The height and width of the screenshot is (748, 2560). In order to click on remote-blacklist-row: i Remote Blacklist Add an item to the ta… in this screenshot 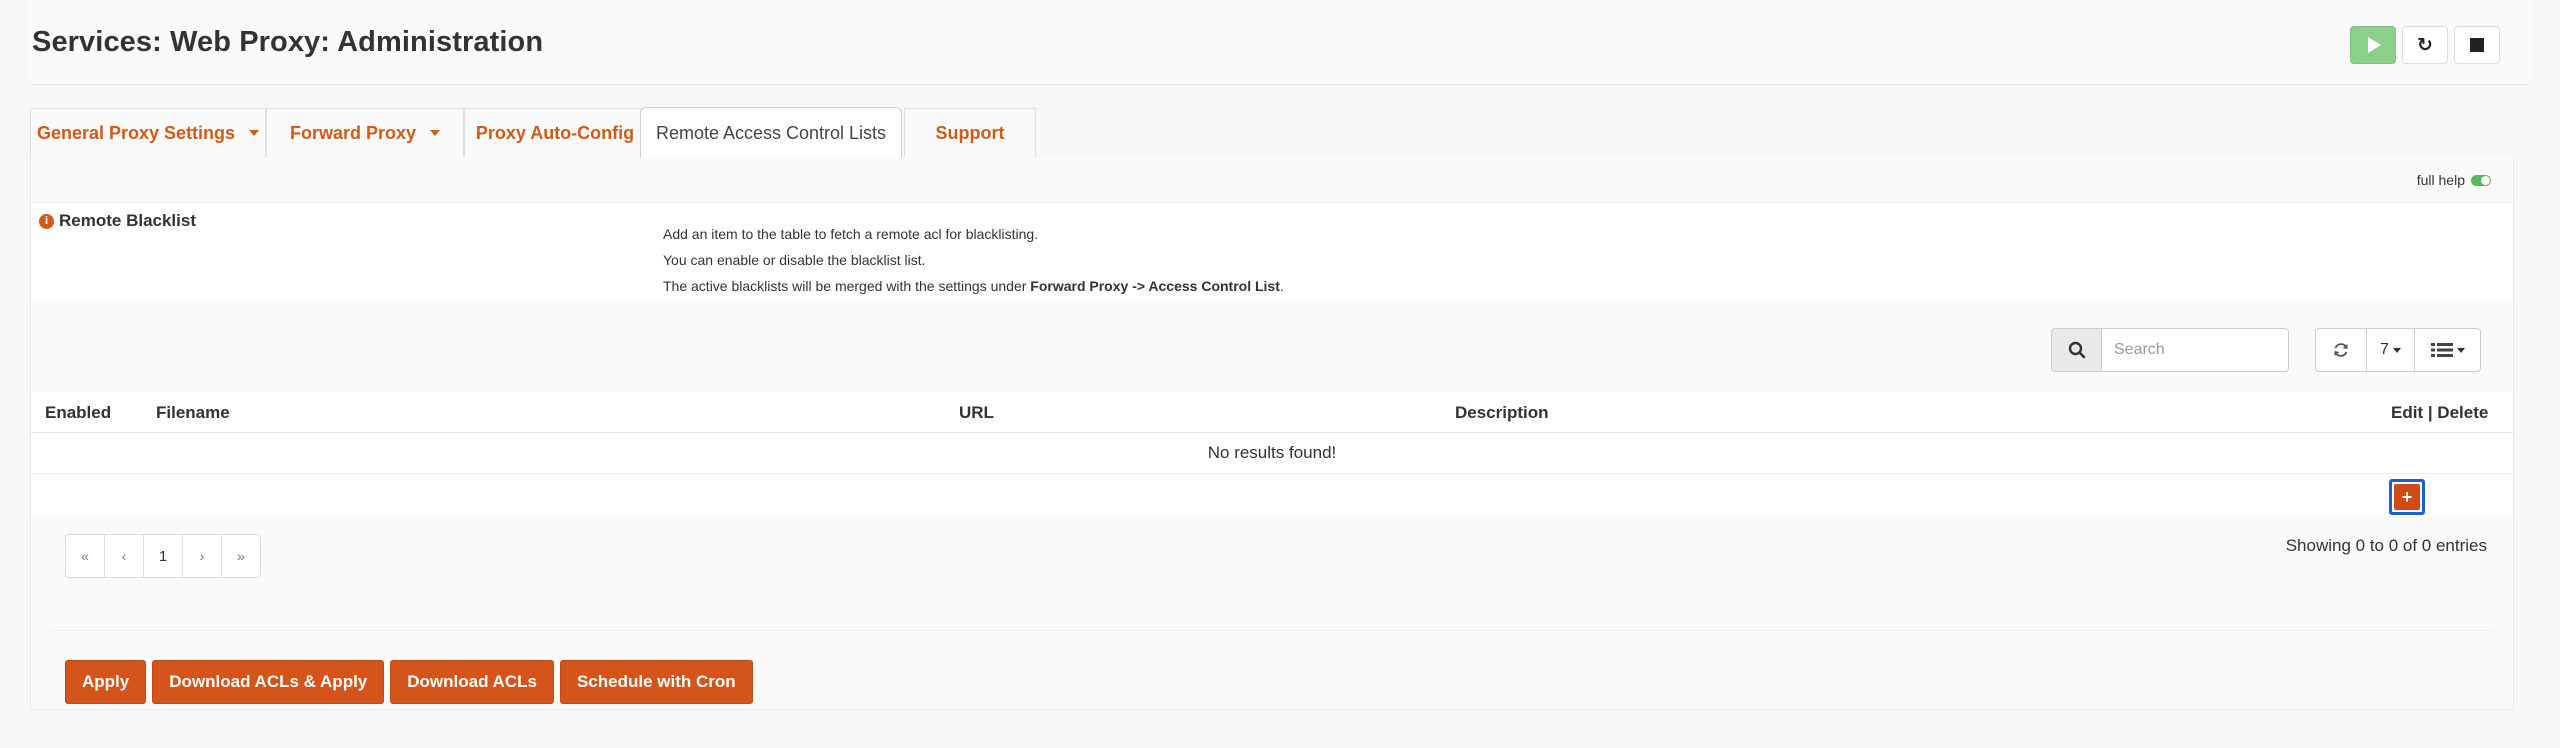, I will do `click(1272, 251)`.